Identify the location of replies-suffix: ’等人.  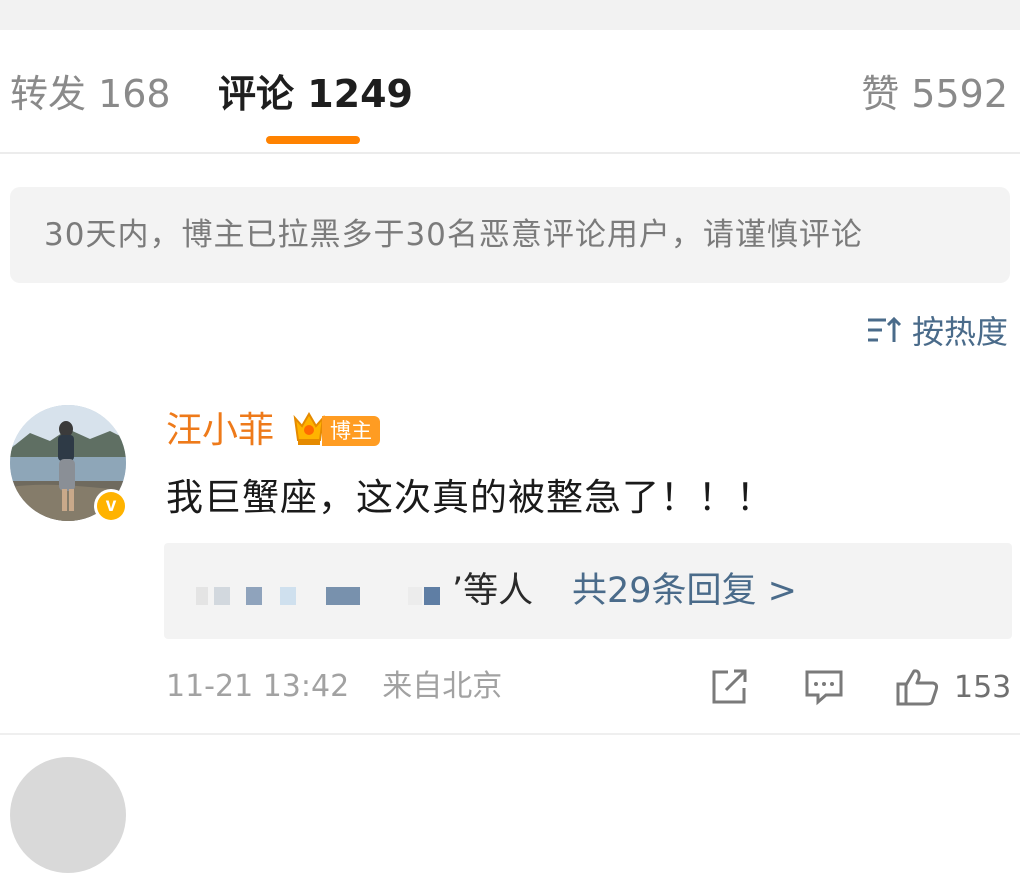
(493, 591).